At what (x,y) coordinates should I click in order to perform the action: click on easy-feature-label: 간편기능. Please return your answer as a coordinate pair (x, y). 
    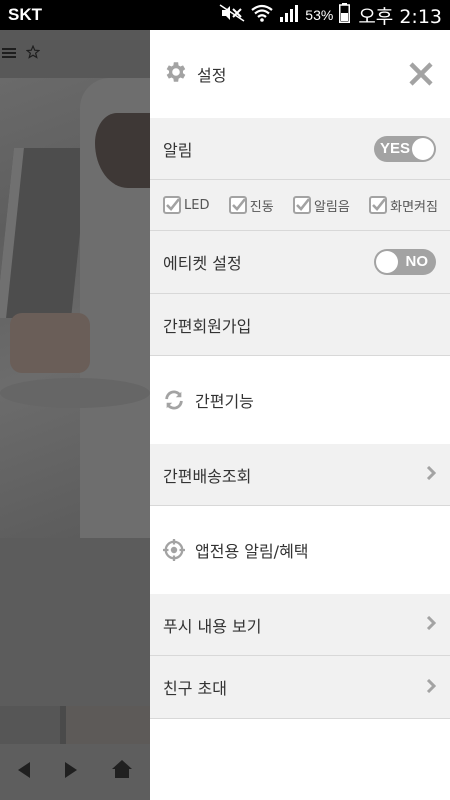
    Looking at the image, I should click on (224, 401).